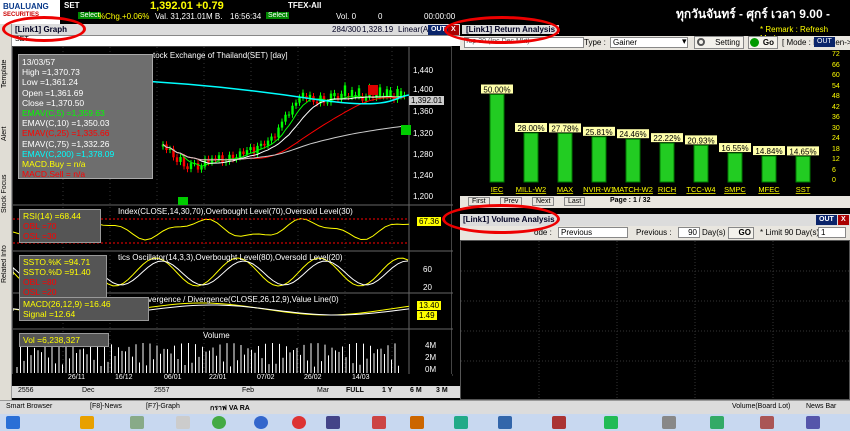 This screenshot has height=431, width=850. I want to click on side-tab-template: Template, so click(6, 74).